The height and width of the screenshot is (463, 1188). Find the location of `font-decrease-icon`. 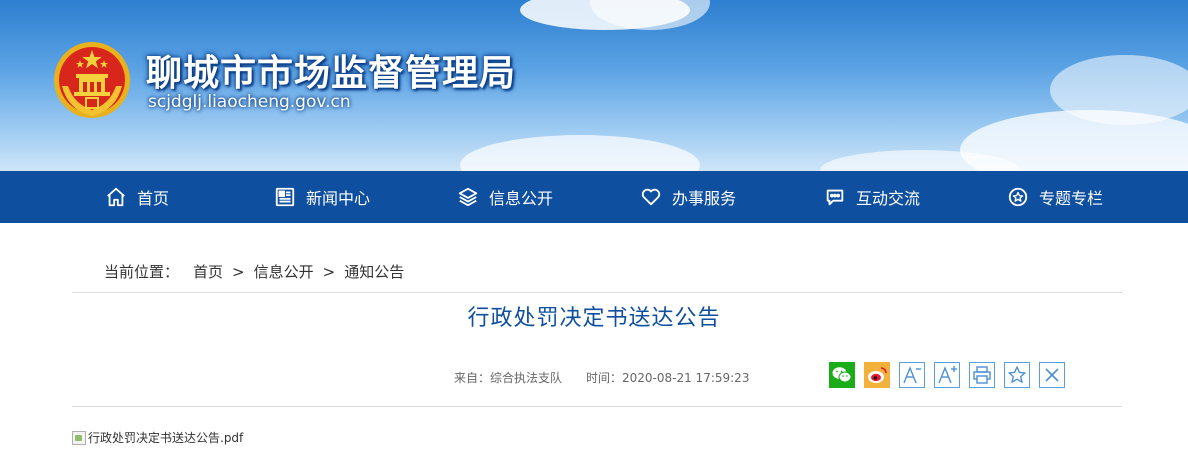

font-decrease-icon is located at coordinates (912, 375).